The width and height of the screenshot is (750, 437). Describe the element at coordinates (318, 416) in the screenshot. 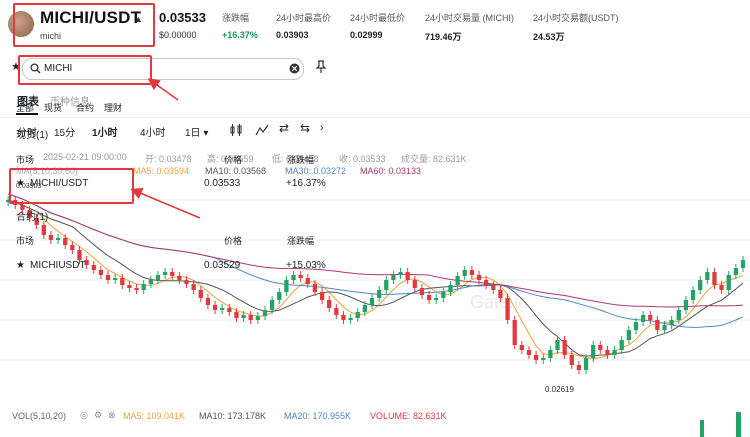

I see `vol-ma20: MA20: 170.955K` at that location.